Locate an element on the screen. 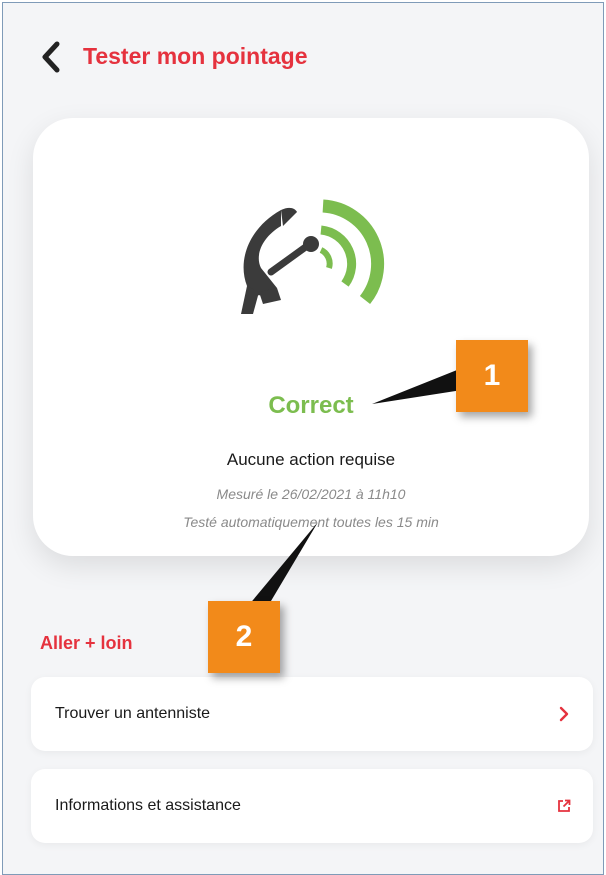 This screenshot has height=875, width=606. section-title: Aller + loin is located at coordinates (86, 643).